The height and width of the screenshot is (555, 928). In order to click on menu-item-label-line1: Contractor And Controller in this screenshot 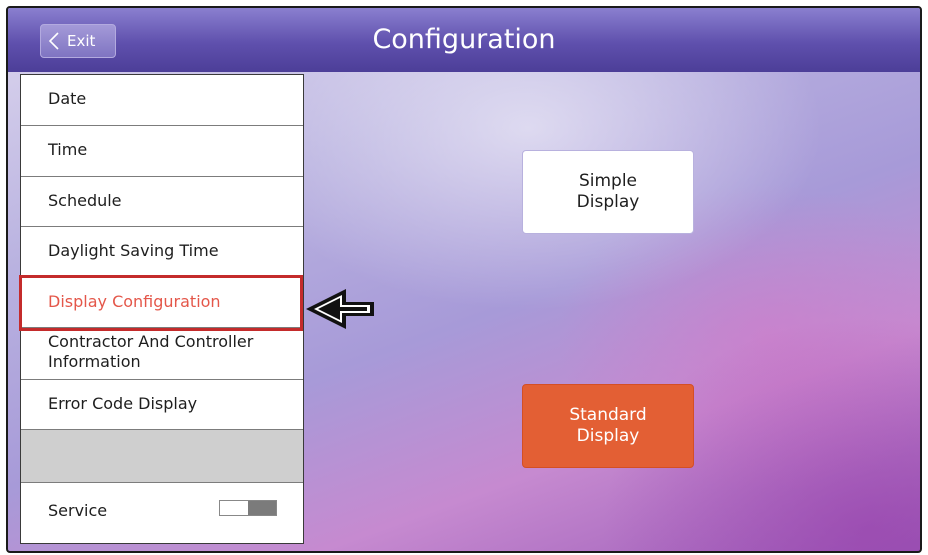, I will do `click(151, 341)`.